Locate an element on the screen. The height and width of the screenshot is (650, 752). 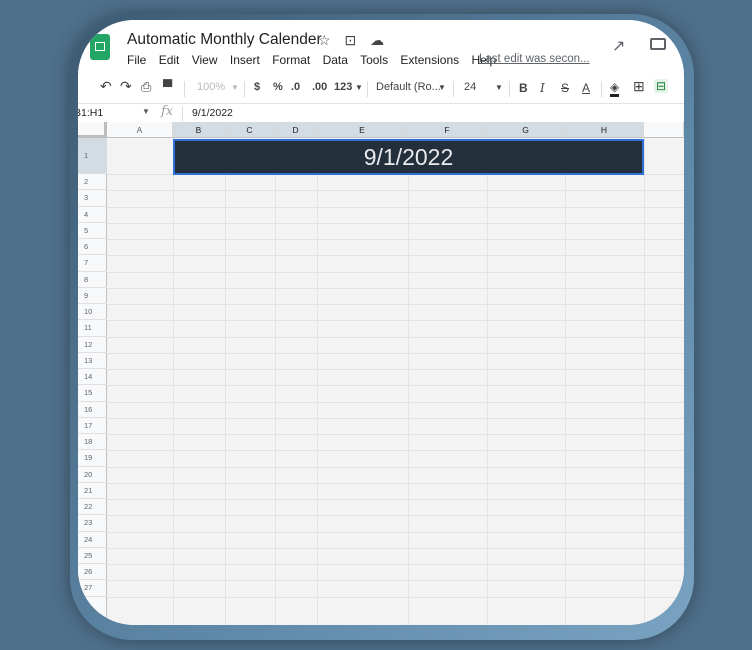
redo-icon: ↷ is located at coordinates (126, 86).